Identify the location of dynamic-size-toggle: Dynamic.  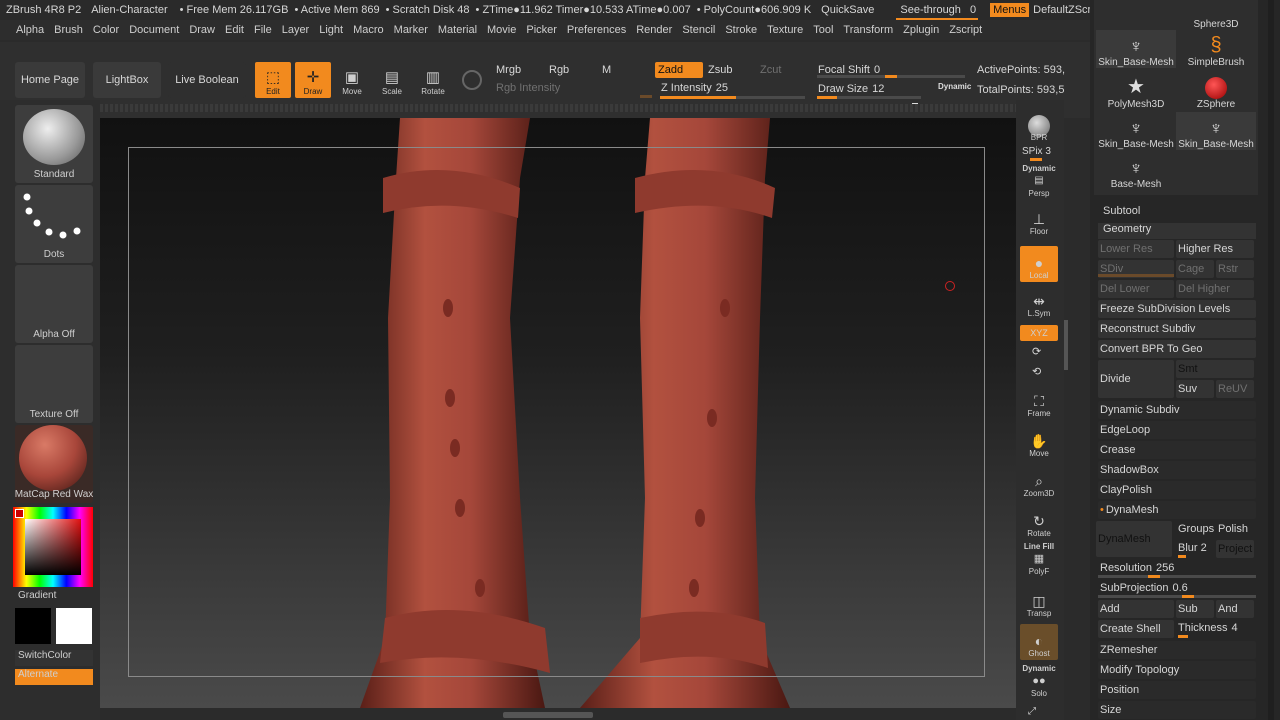
(954, 86).